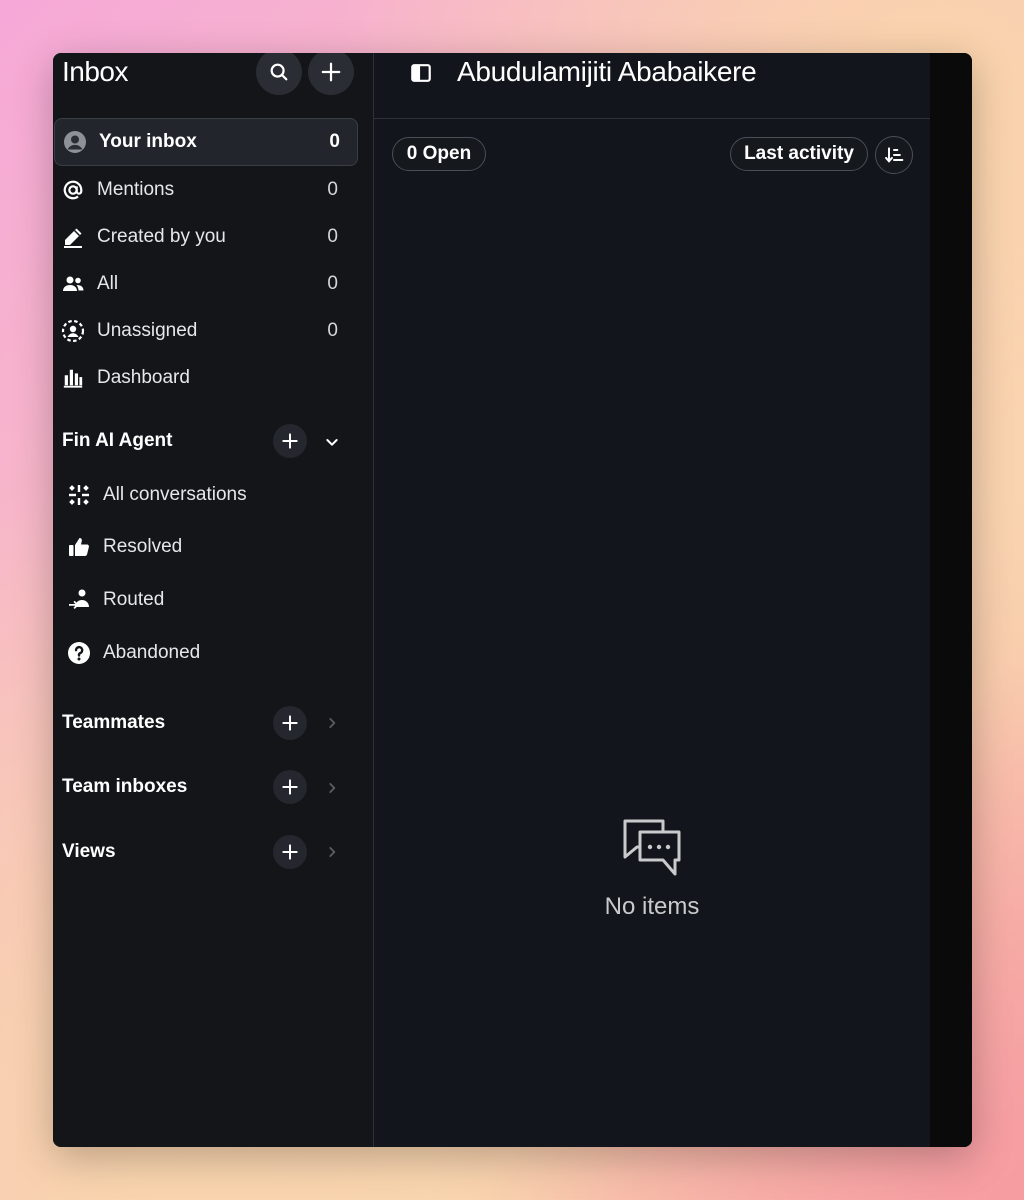 The height and width of the screenshot is (1200, 1024). I want to click on add-teammate-button, so click(290, 723).